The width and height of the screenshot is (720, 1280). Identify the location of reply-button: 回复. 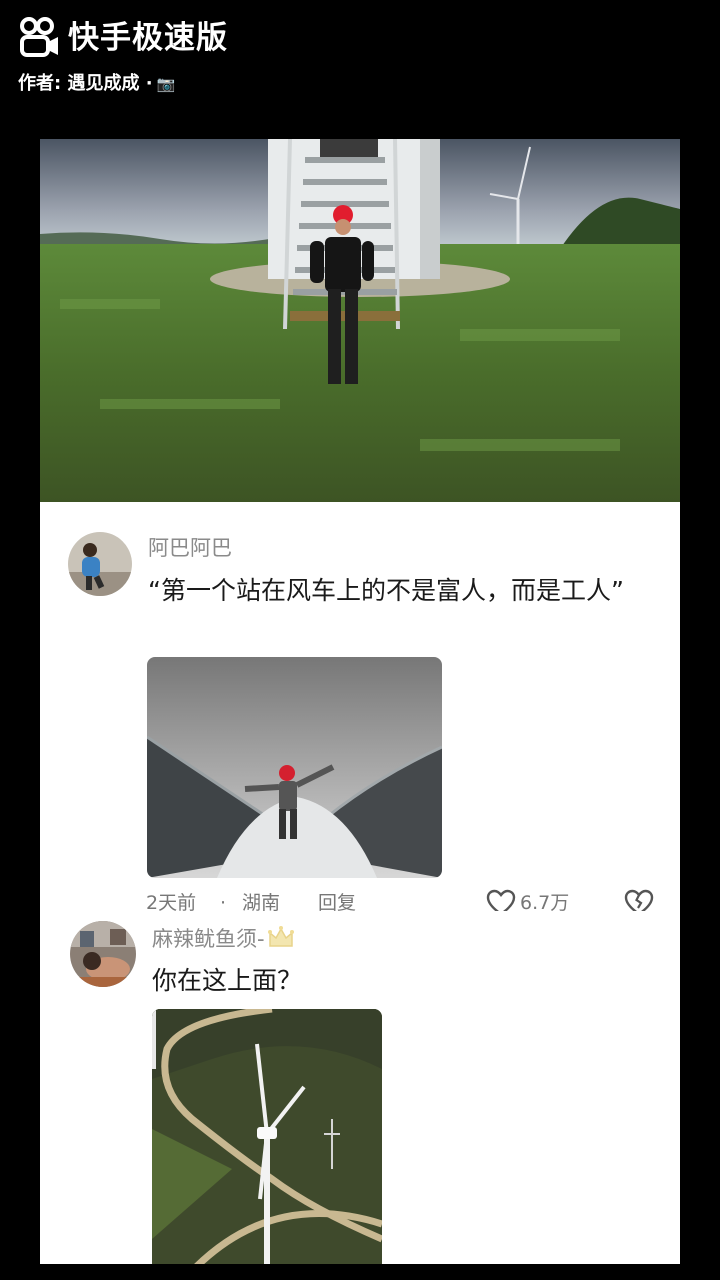
(337, 901).